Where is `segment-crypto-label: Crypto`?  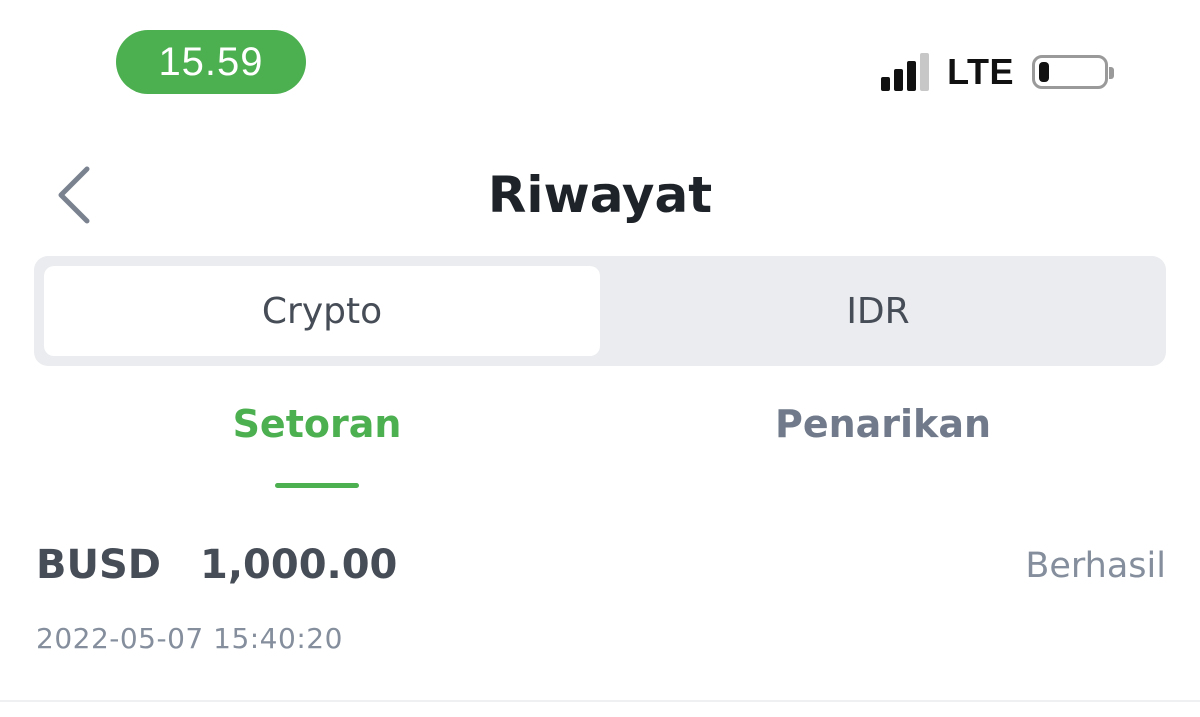
segment-crypto-label: Crypto is located at coordinates (322, 311).